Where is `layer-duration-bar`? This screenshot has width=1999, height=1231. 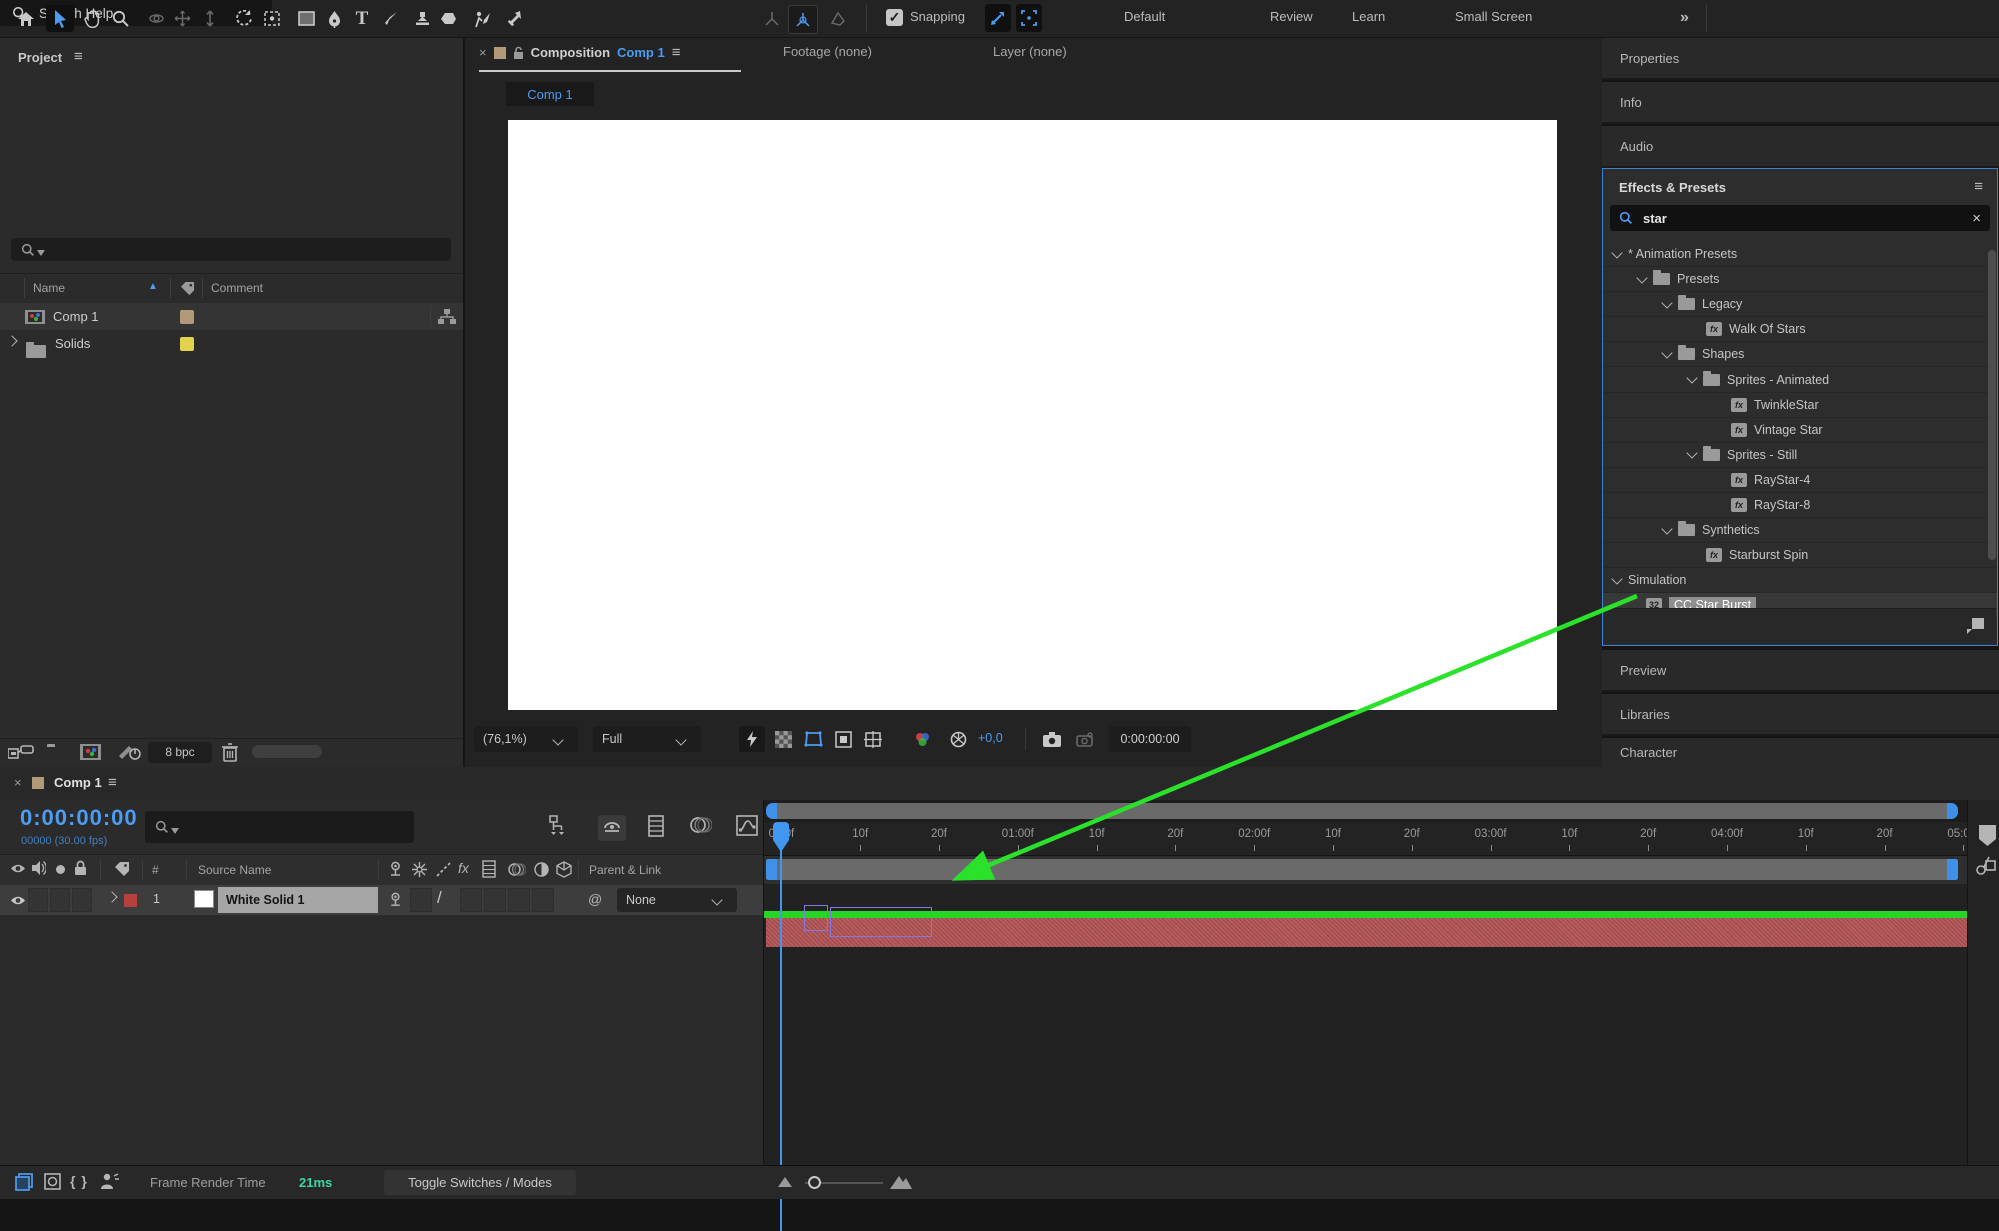
layer-duration-bar is located at coordinates (1367, 932).